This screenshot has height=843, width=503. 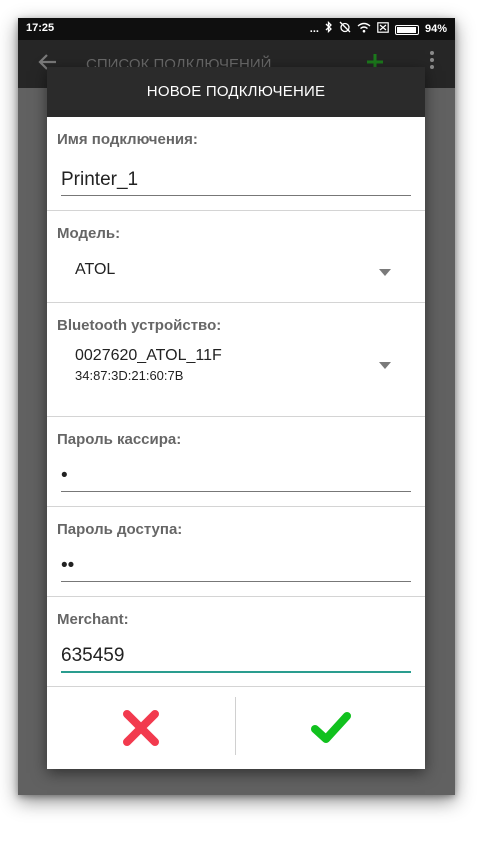 What do you see at coordinates (435, 29) in the screenshot?
I see `battery-percent: 94%` at bounding box center [435, 29].